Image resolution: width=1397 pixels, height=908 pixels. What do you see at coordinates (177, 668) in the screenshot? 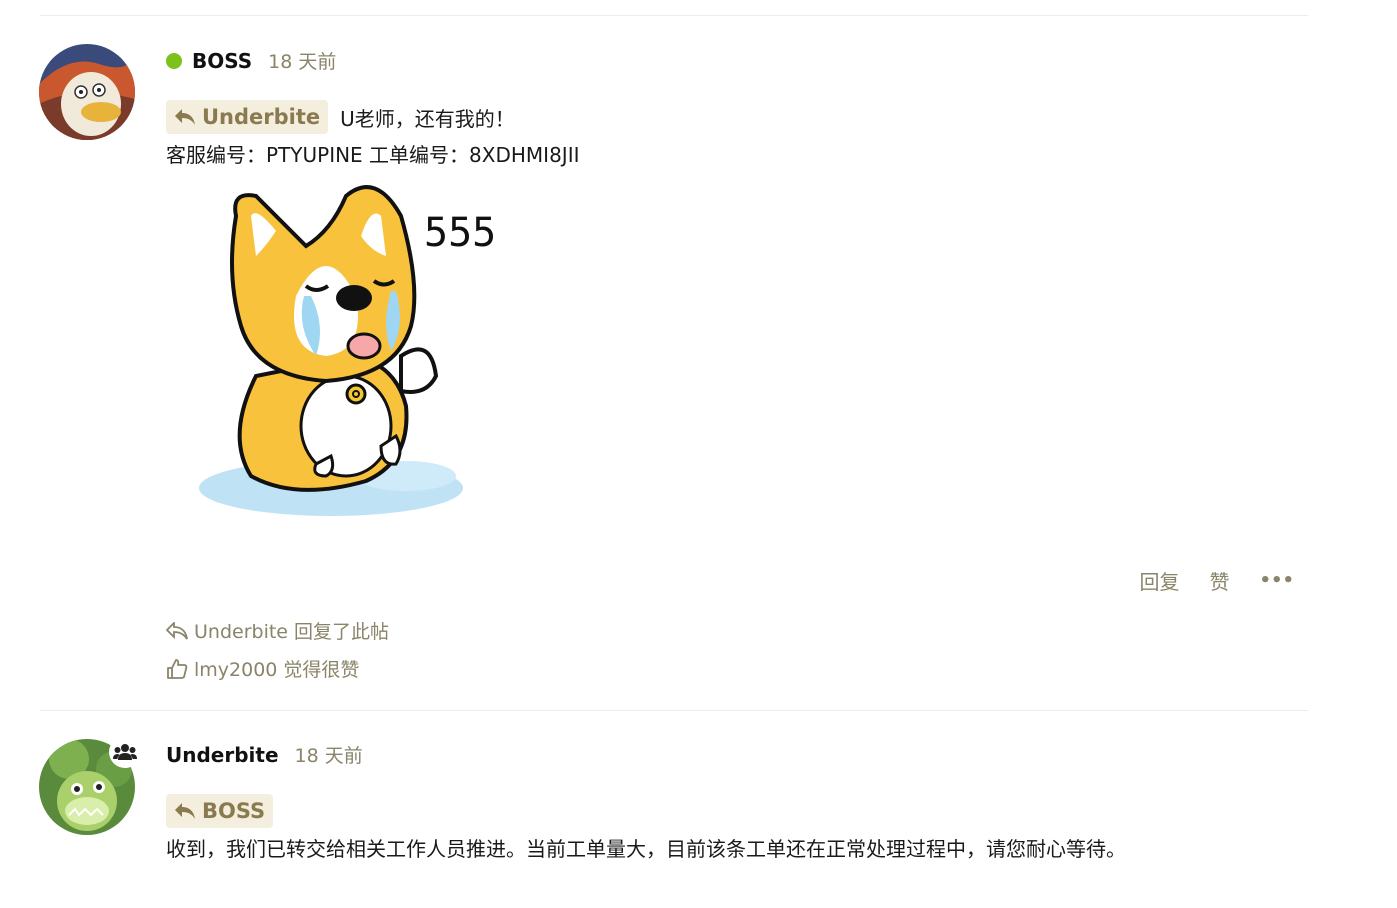
I see `thumbs-up-icon` at bounding box center [177, 668].